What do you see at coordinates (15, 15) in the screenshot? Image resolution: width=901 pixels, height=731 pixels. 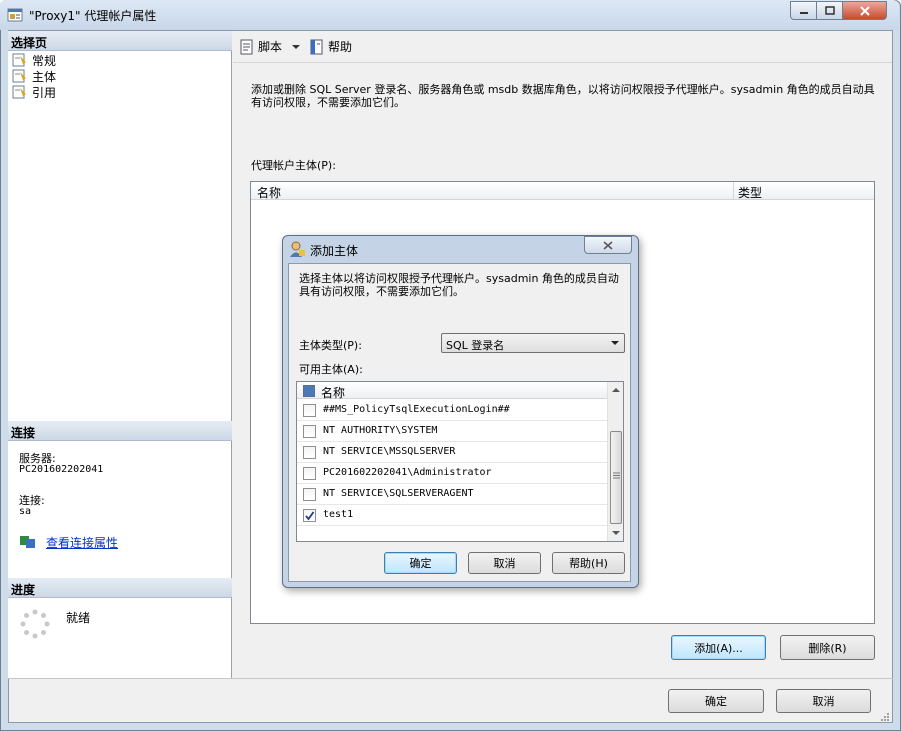 I see `app-icon` at bounding box center [15, 15].